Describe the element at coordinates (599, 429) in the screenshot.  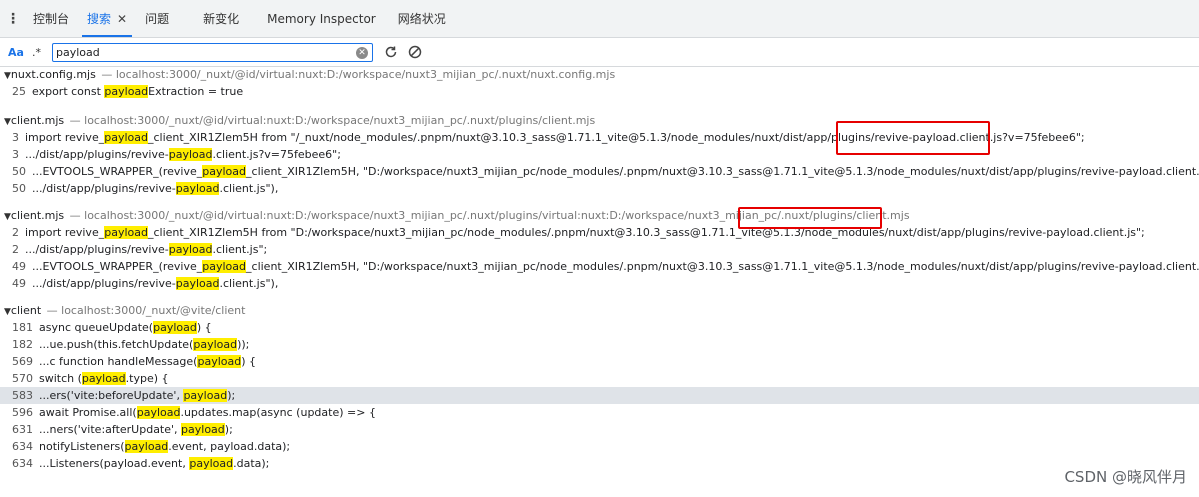
I see `result-match-line: 631 ...ners('vite:afterUpdate', payload);` at that location.